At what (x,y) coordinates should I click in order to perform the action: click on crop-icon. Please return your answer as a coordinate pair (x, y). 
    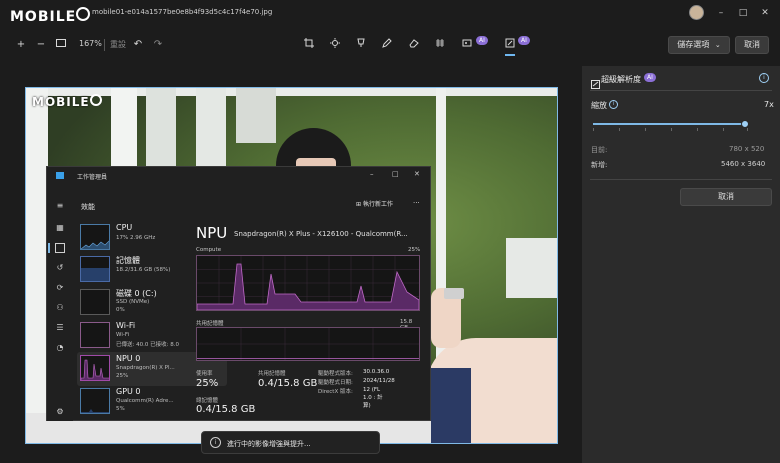
    Looking at the image, I should click on (309, 45).